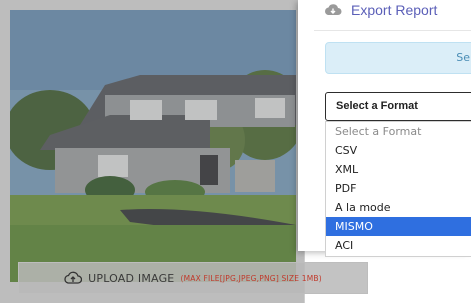 The height and width of the screenshot is (303, 471). Describe the element at coordinates (251, 278) in the screenshot. I see `upload-size-hint: (MAX FILE[JPG,JPEG,PNG] SIZE 1MB)` at that location.